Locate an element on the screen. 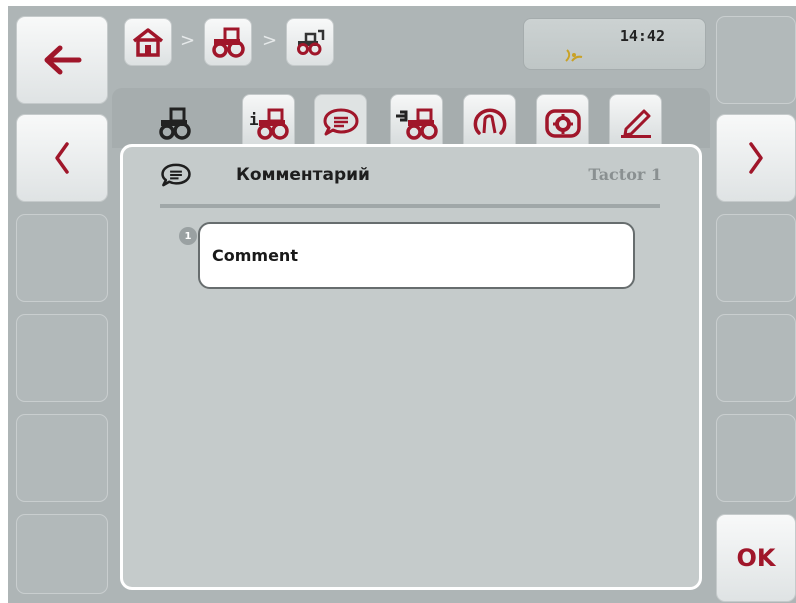 Image resolution: width=796 pixels, height=603 pixels. previous-button is located at coordinates (62, 158).